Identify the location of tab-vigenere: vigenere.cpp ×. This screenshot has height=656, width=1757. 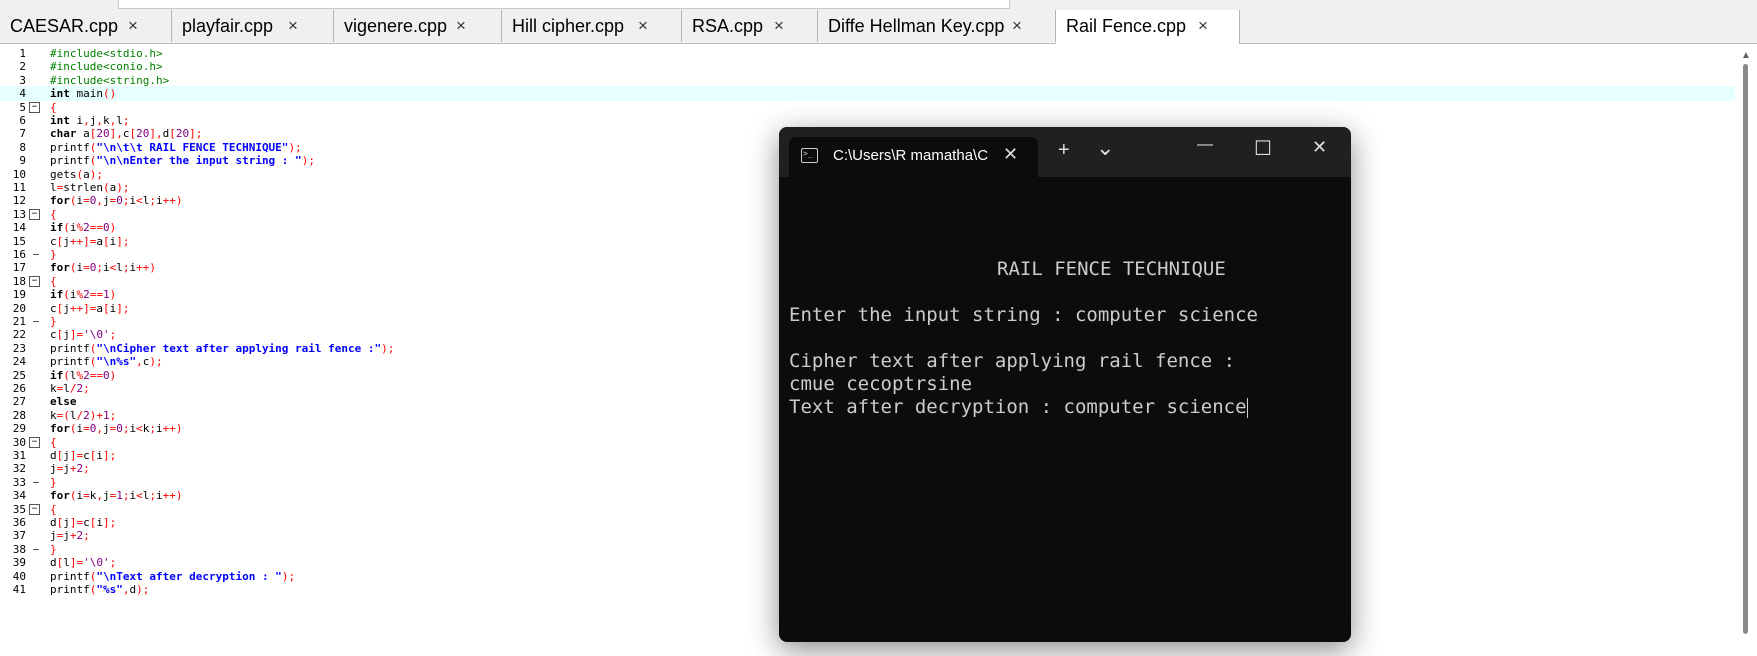
(418, 26).